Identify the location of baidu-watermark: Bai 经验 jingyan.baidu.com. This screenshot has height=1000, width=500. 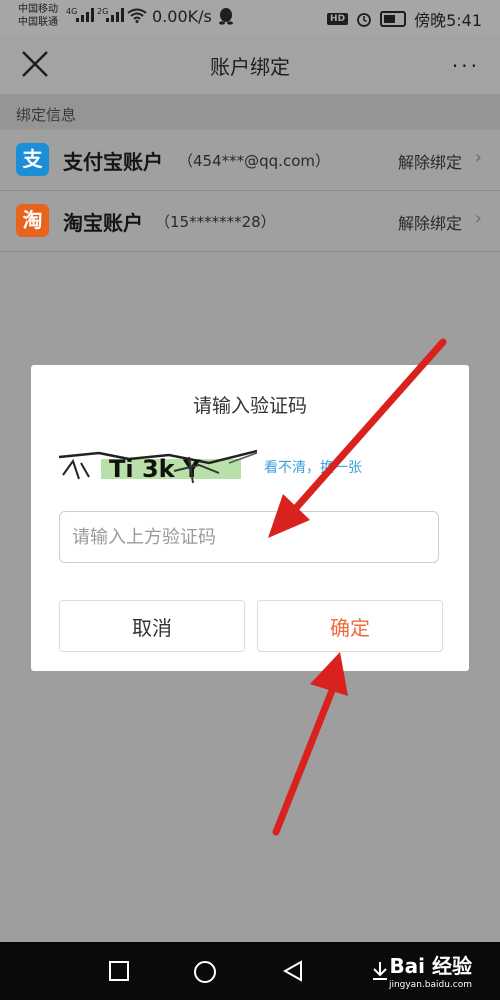
(430, 970).